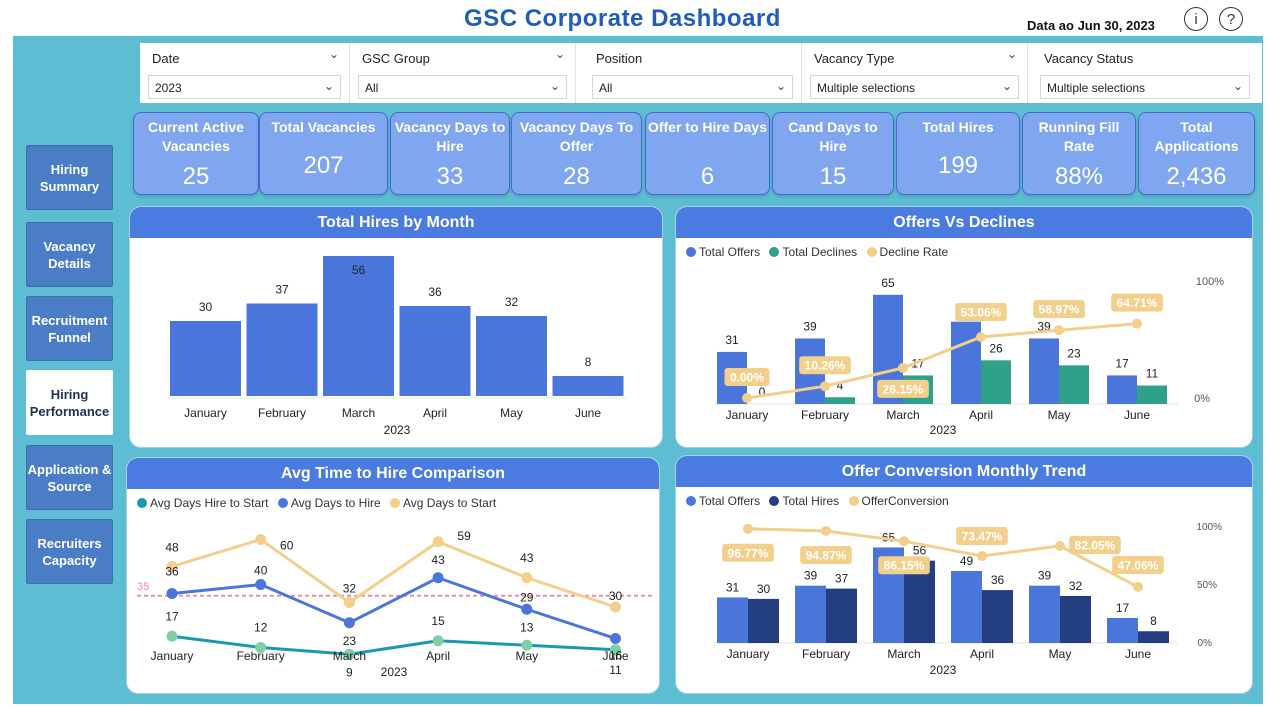 Image resolution: width=1270 pixels, height=707 pixels. What do you see at coordinates (69, 254) in the screenshot?
I see `nav-vacancy-details: Vacancy Details` at bounding box center [69, 254].